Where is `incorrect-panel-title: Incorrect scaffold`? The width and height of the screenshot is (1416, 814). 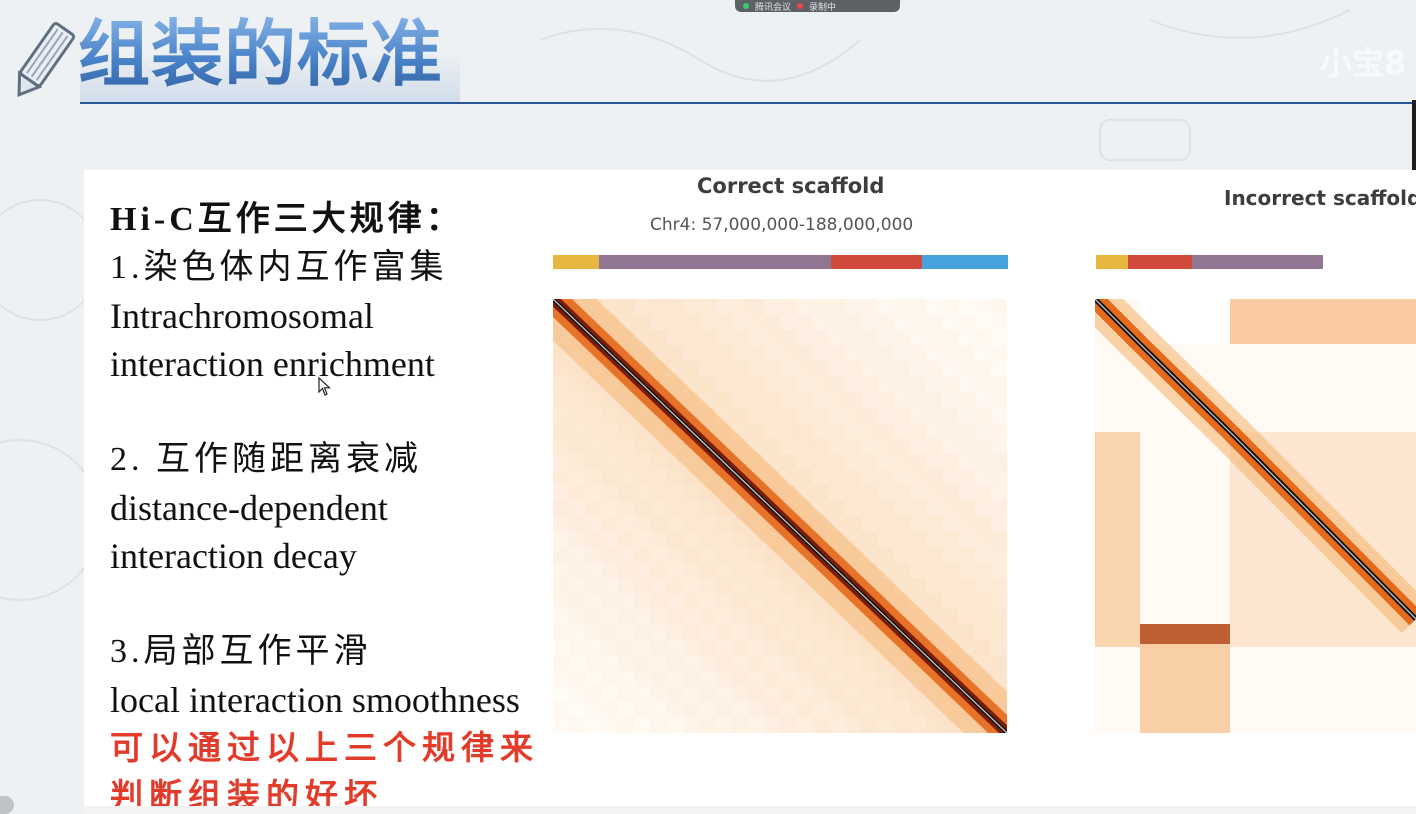
incorrect-panel-title: Incorrect scaffold is located at coordinates (1320, 198).